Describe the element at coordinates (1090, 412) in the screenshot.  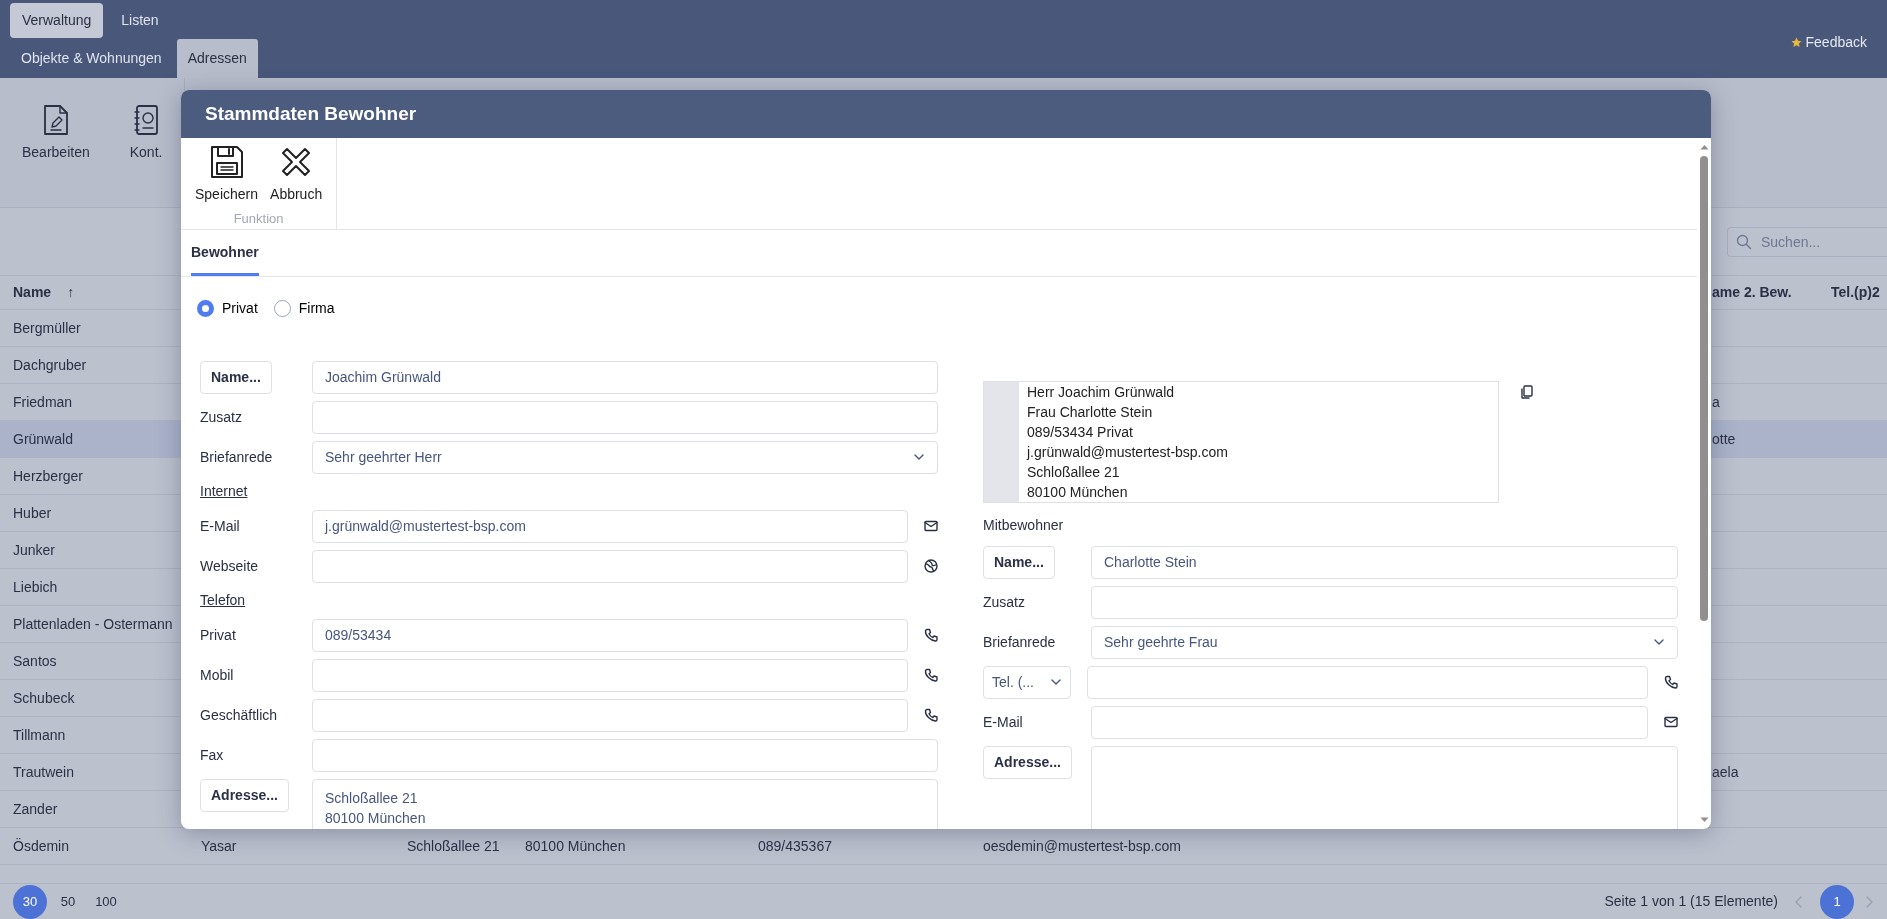
I see `summary-line: Frau Charlotte Stein` at that location.